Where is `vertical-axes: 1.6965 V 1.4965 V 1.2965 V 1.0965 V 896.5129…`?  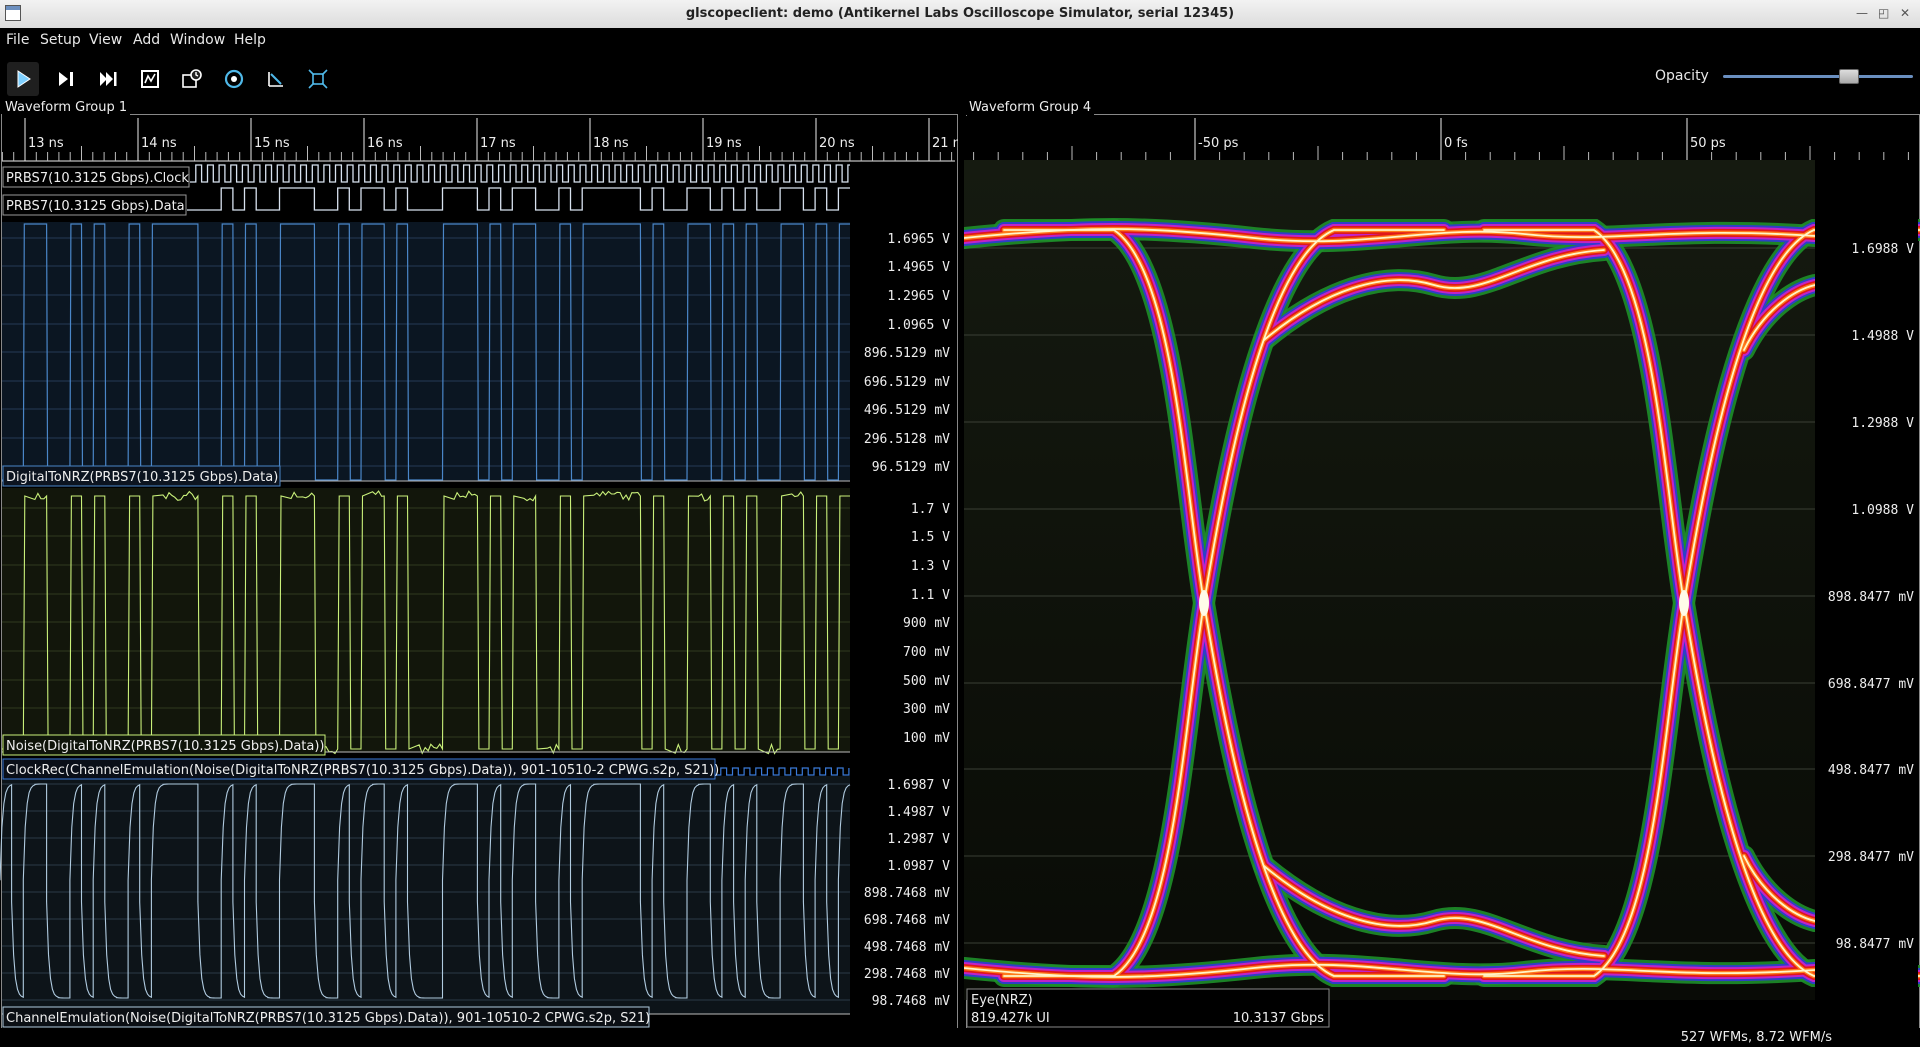
vertical-axes: 1.6965 V 1.4965 V 1.2965 V 1.0965 V 896.5129… is located at coordinates (907, 620).